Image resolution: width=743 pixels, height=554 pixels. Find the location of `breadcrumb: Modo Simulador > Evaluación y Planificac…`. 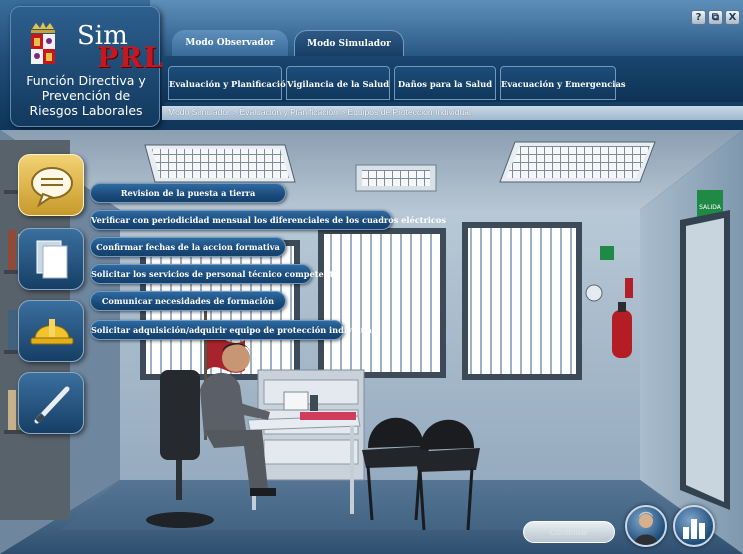

breadcrumb: Modo Simulador > Evaluación y Planificac… is located at coordinates (319, 112).